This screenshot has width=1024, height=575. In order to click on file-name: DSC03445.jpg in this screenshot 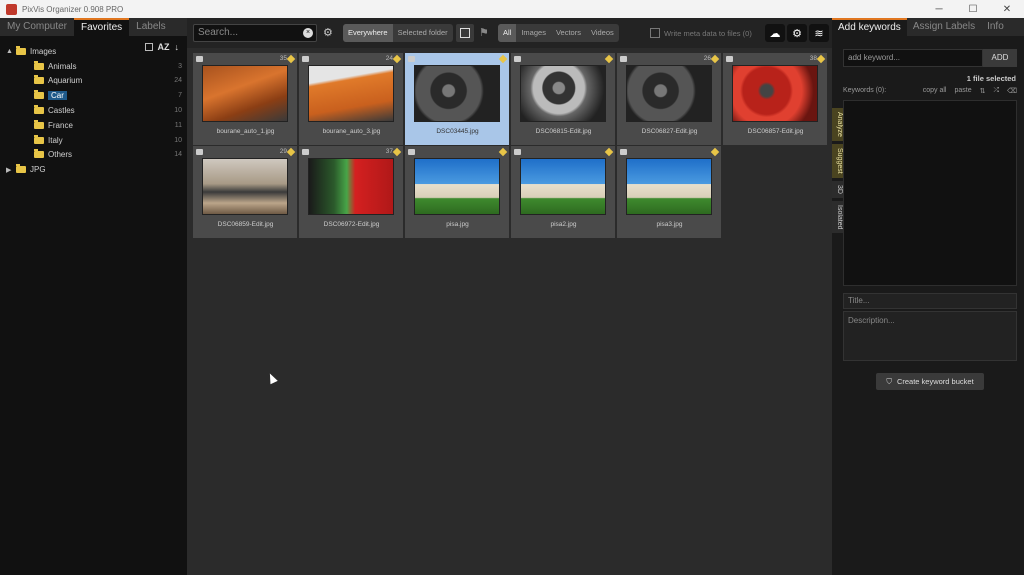, I will do `click(457, 131)`.